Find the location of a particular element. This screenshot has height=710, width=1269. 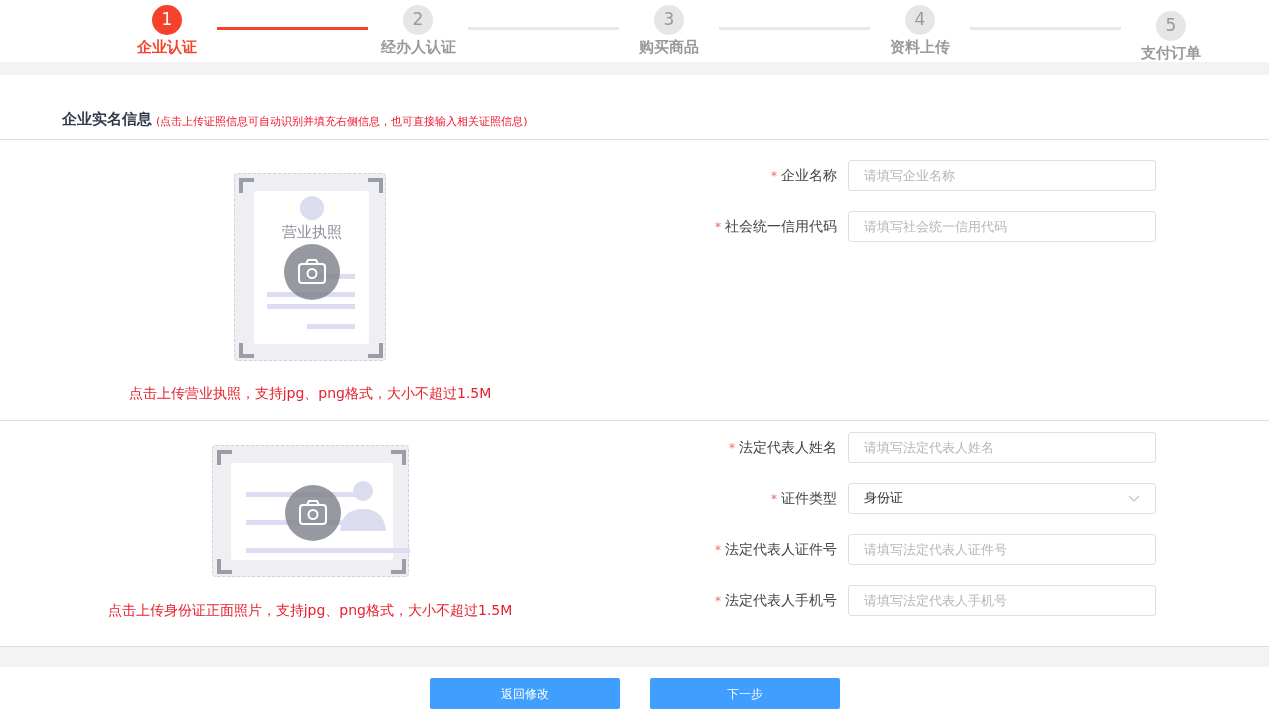

step-label: 企业认证 is located at coordinates (167, 47).